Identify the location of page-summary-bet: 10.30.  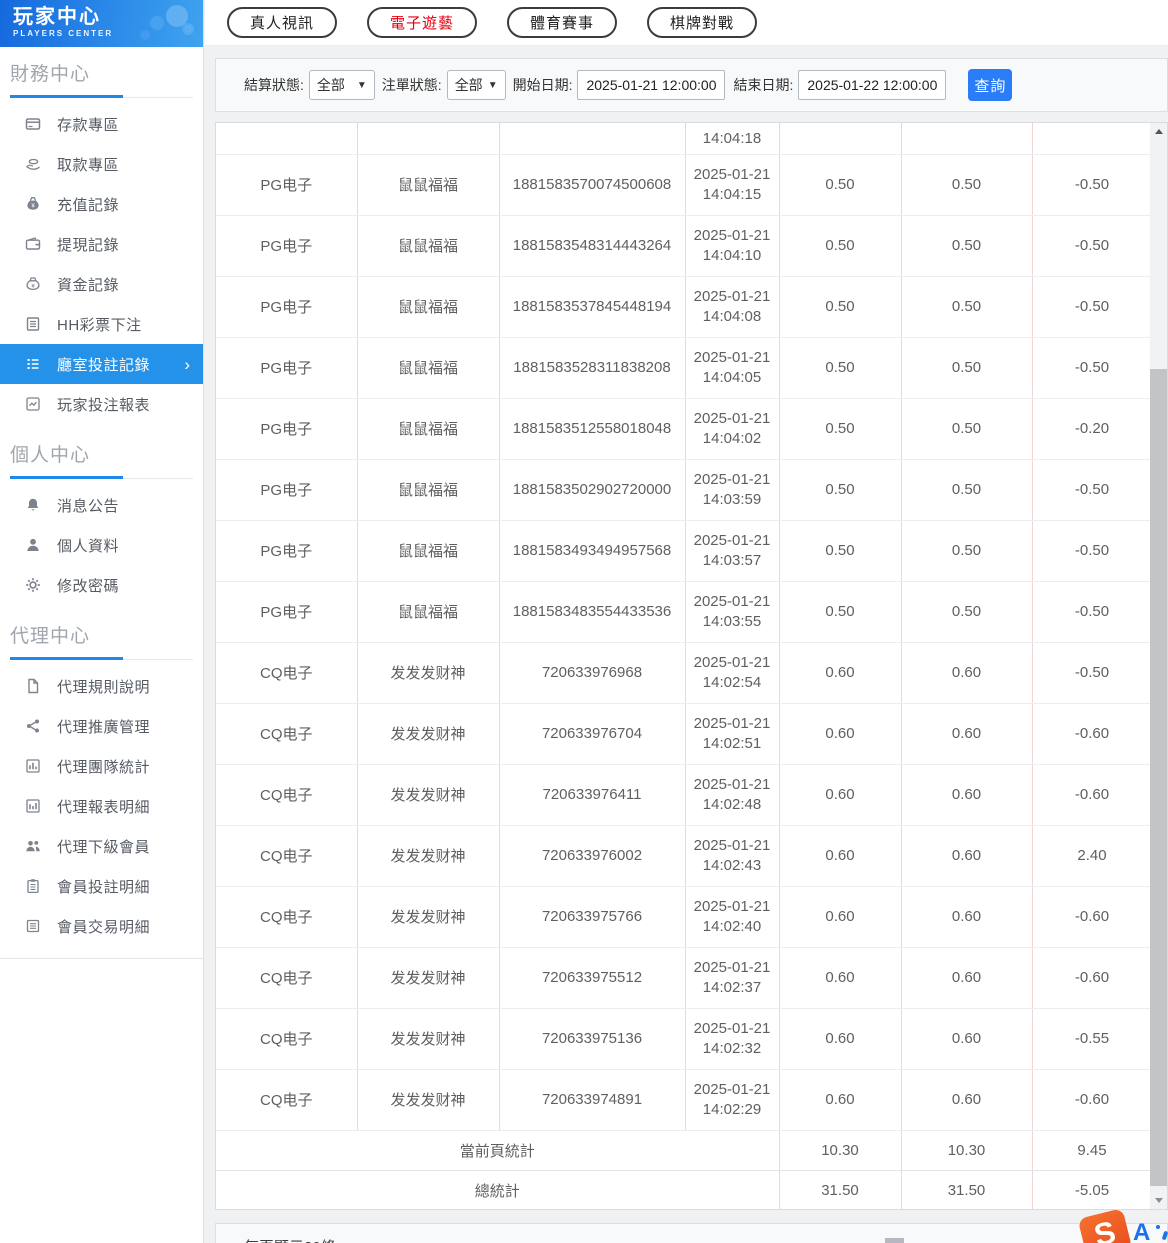
(840, 1150).